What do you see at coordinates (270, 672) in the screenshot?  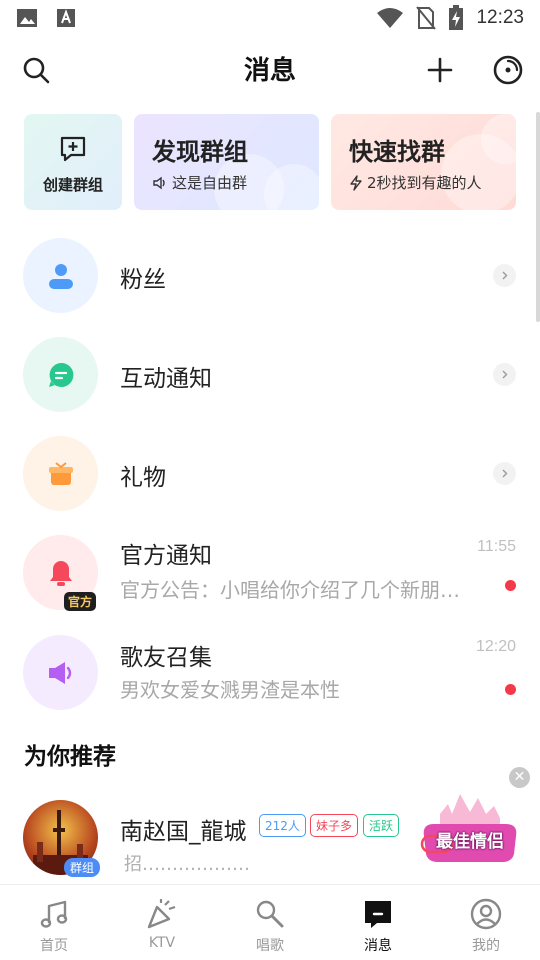 I see `list-item-song-friends: 歌友召集 12:20 男欢女爱女溅男渣是本性` at bounding box center [270, 672].